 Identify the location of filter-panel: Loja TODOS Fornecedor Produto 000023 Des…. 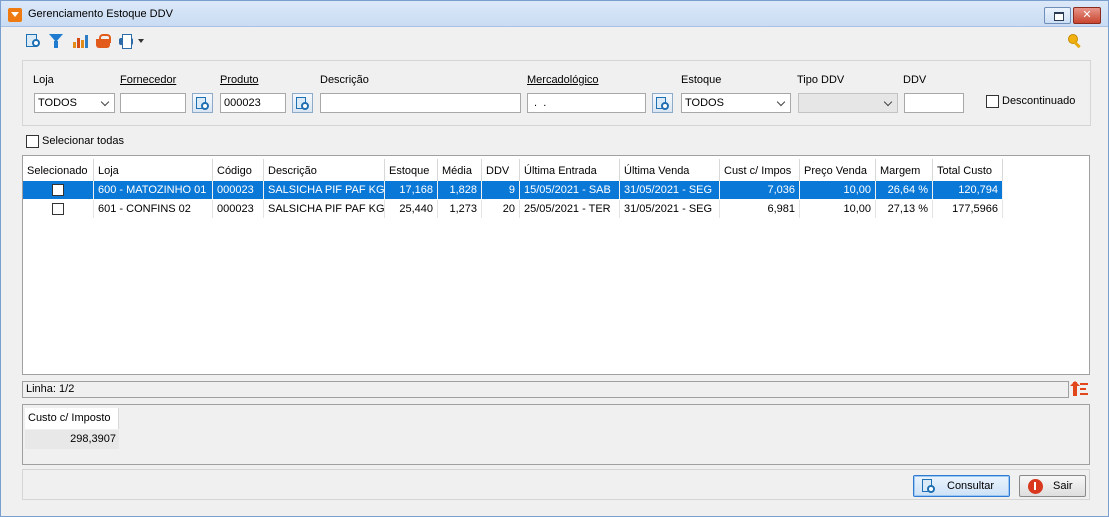
(556, 93).